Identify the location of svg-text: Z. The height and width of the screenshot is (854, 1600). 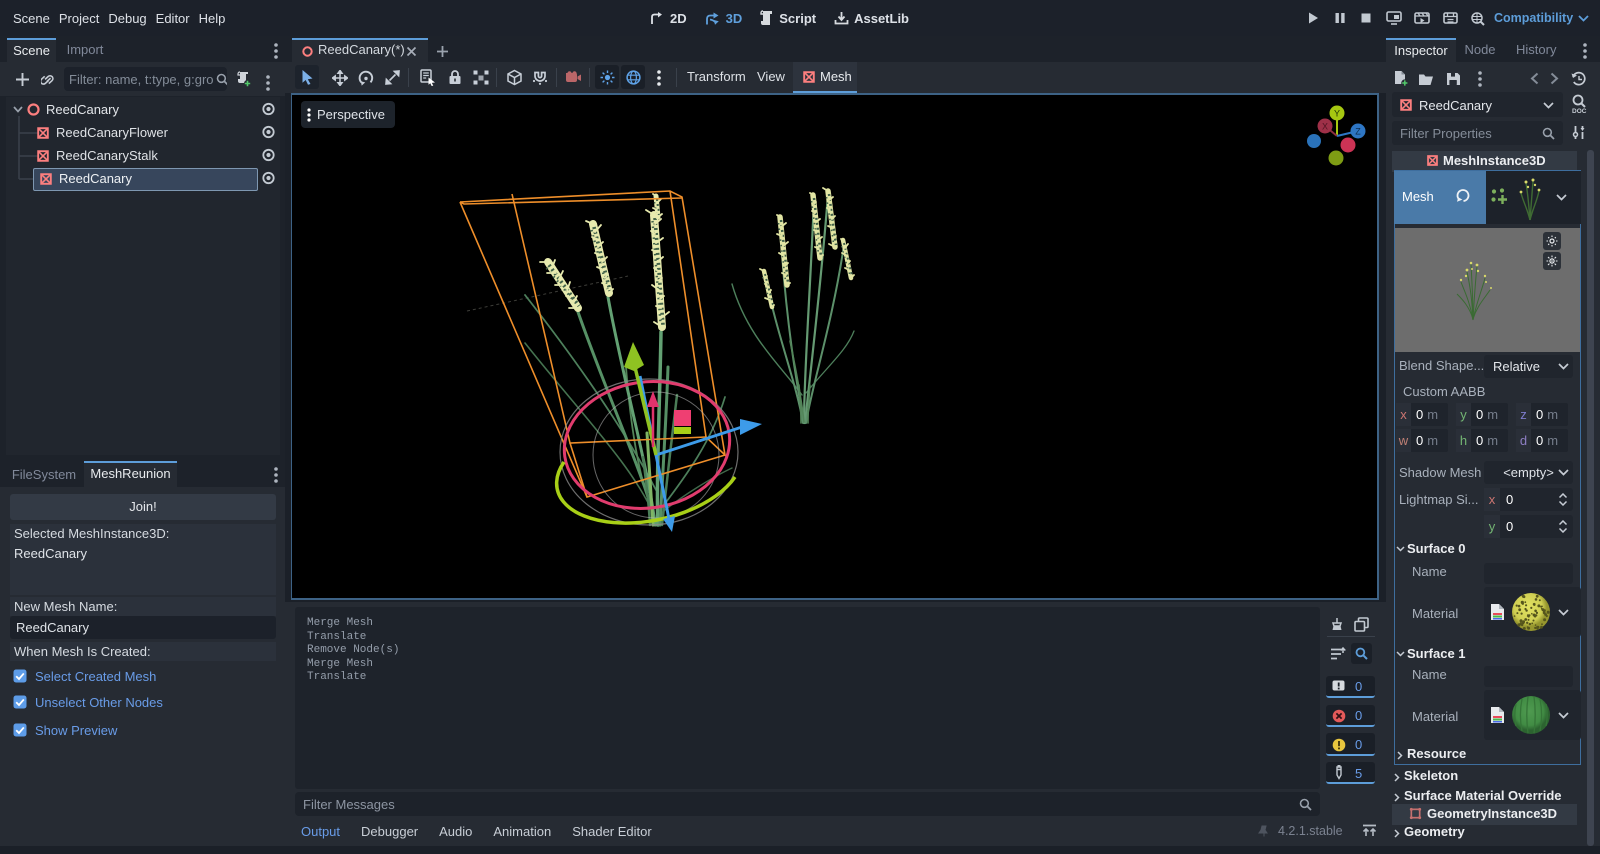
(1358, 132).